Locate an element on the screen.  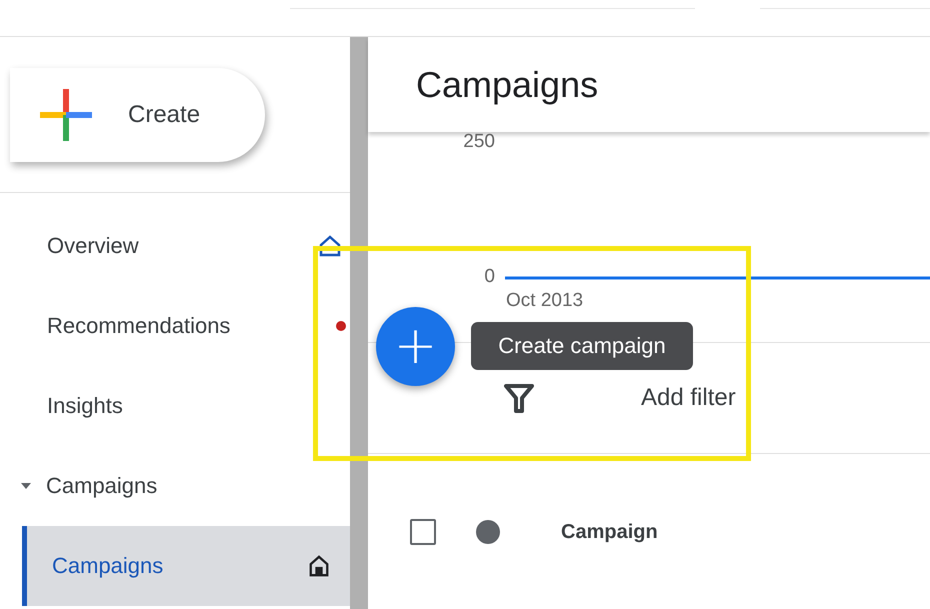
caret-icon is located at coordinates (26, 486).